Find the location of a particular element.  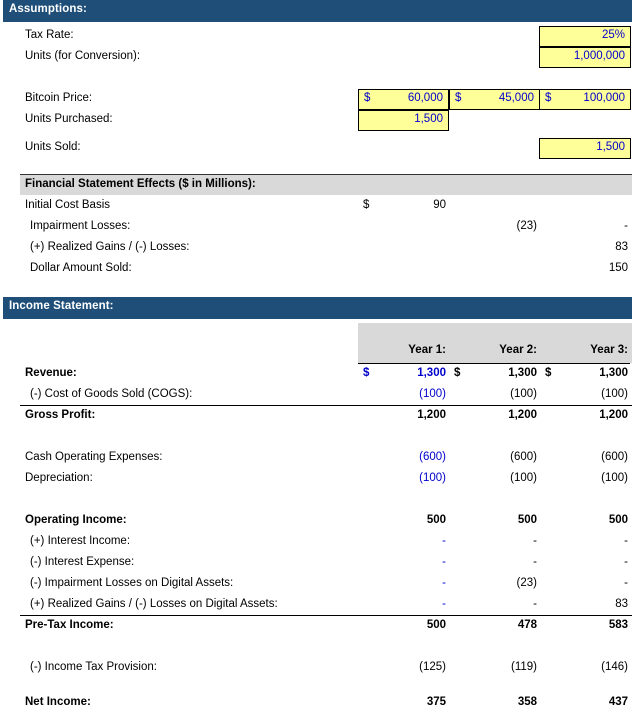

value-units-purchased: 1,500 is located at coordinates (428, 119).